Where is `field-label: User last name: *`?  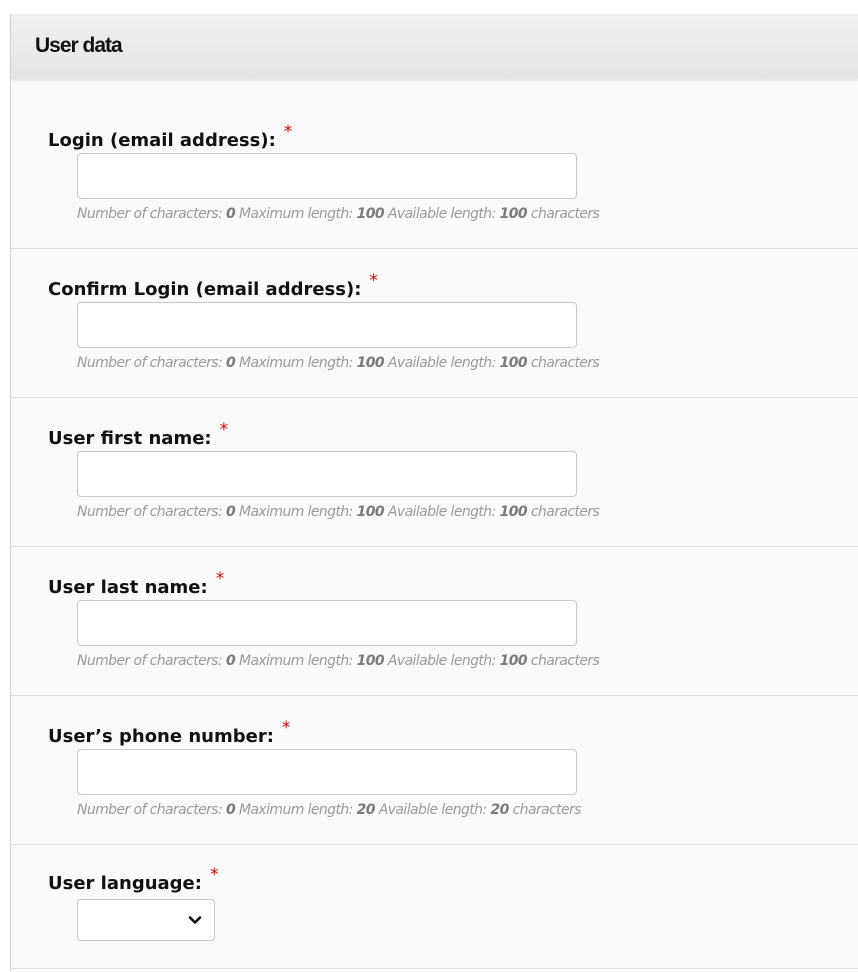
field-label: User last name: * is located at coordinates (136, 583).